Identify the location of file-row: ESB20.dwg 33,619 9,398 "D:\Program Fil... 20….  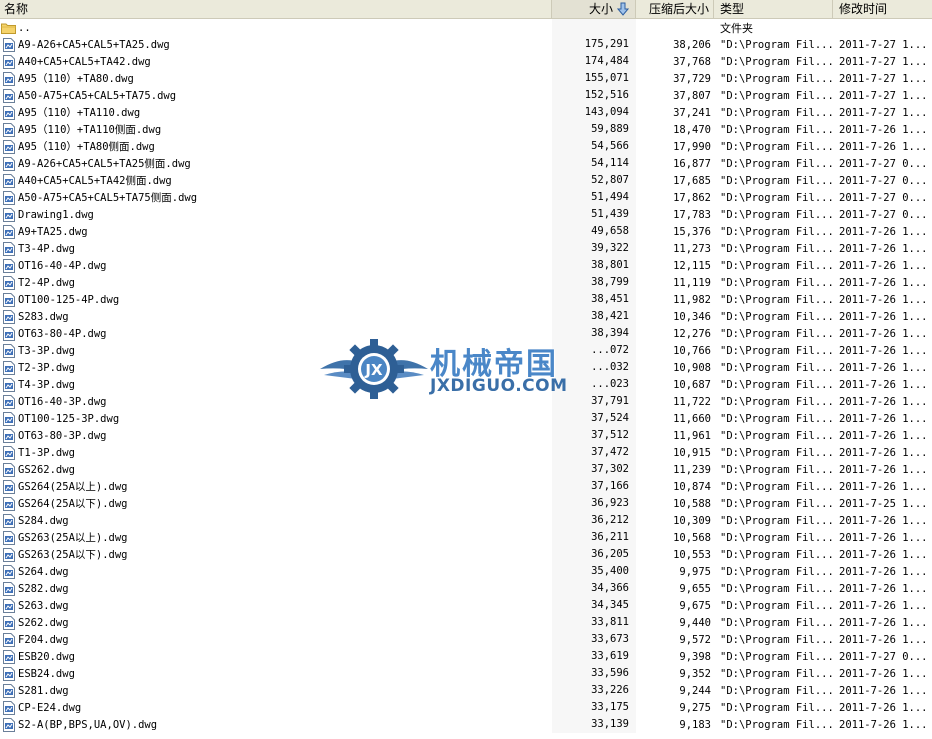
(466, 656).